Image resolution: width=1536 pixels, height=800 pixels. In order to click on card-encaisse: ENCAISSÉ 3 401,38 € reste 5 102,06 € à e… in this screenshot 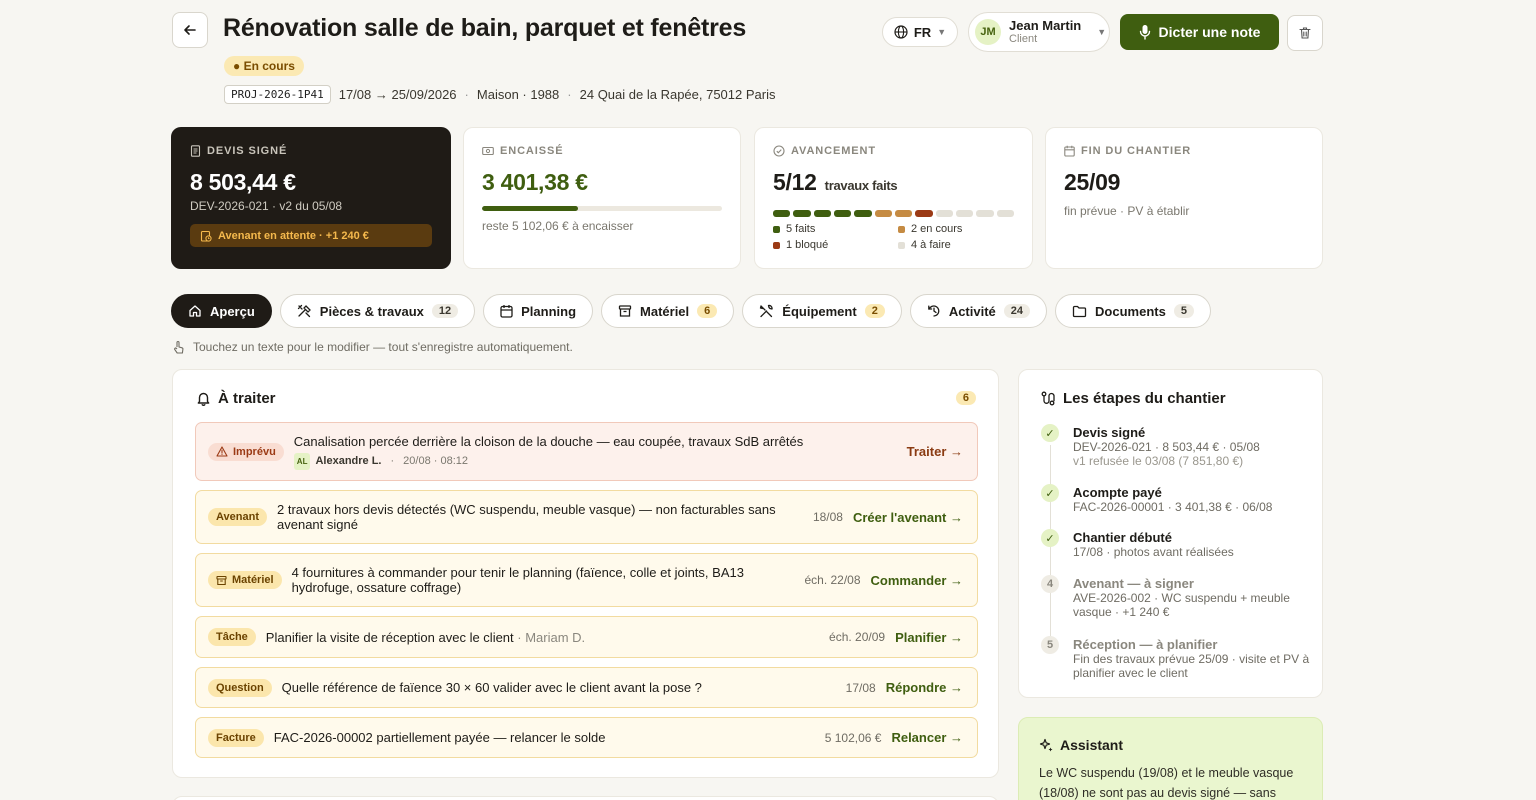, I will do `click(602, 198)`.